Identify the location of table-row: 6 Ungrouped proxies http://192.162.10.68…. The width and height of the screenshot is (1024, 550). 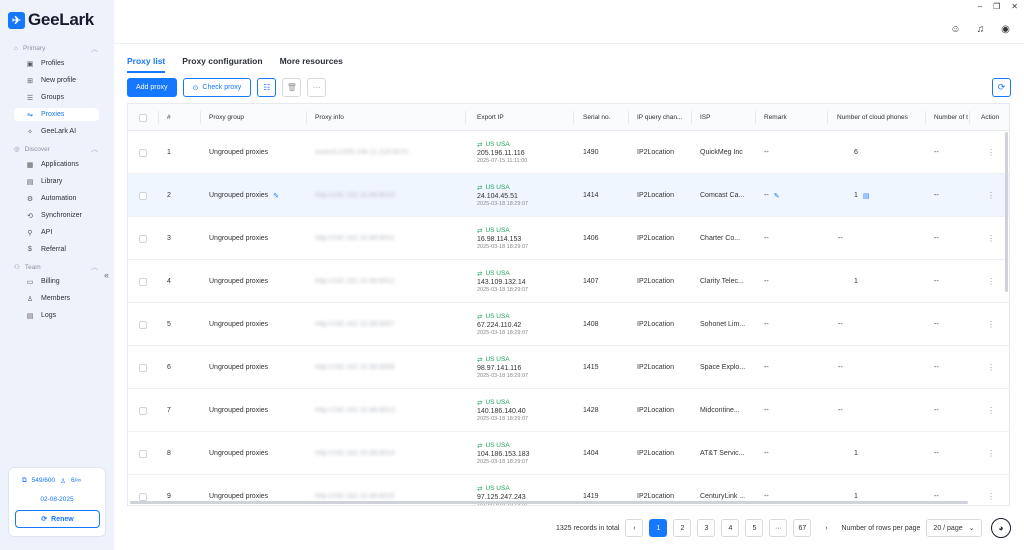
(568, 367).